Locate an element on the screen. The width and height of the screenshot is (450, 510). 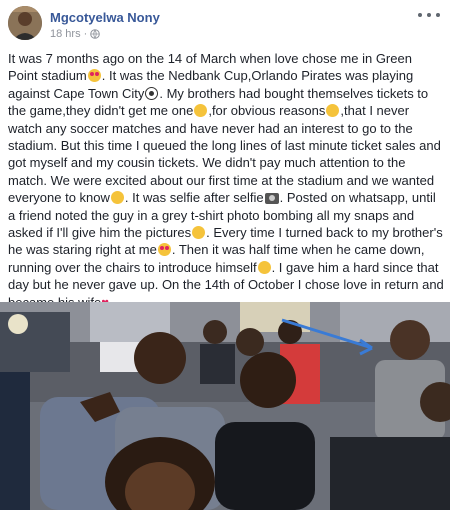
more-options-icon is located at coordinates (429, 15).